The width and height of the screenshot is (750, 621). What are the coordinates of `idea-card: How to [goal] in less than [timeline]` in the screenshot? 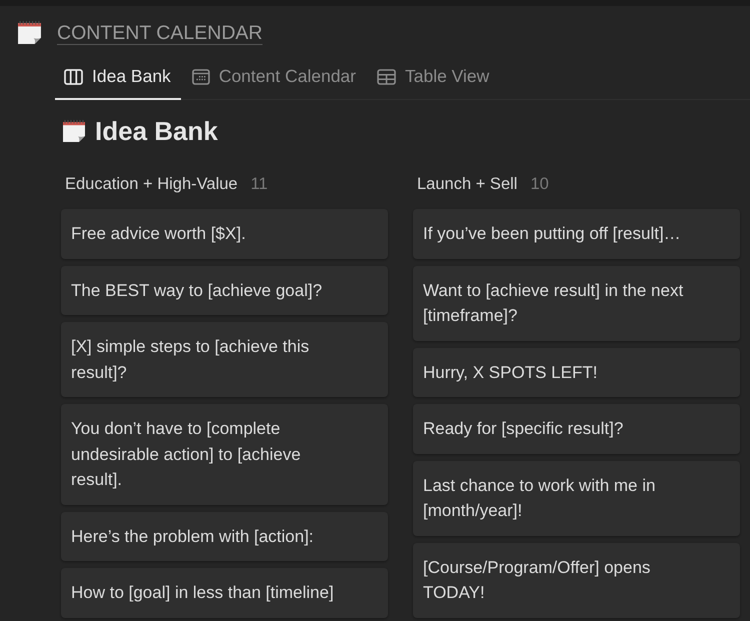 It's located at (224, 593).